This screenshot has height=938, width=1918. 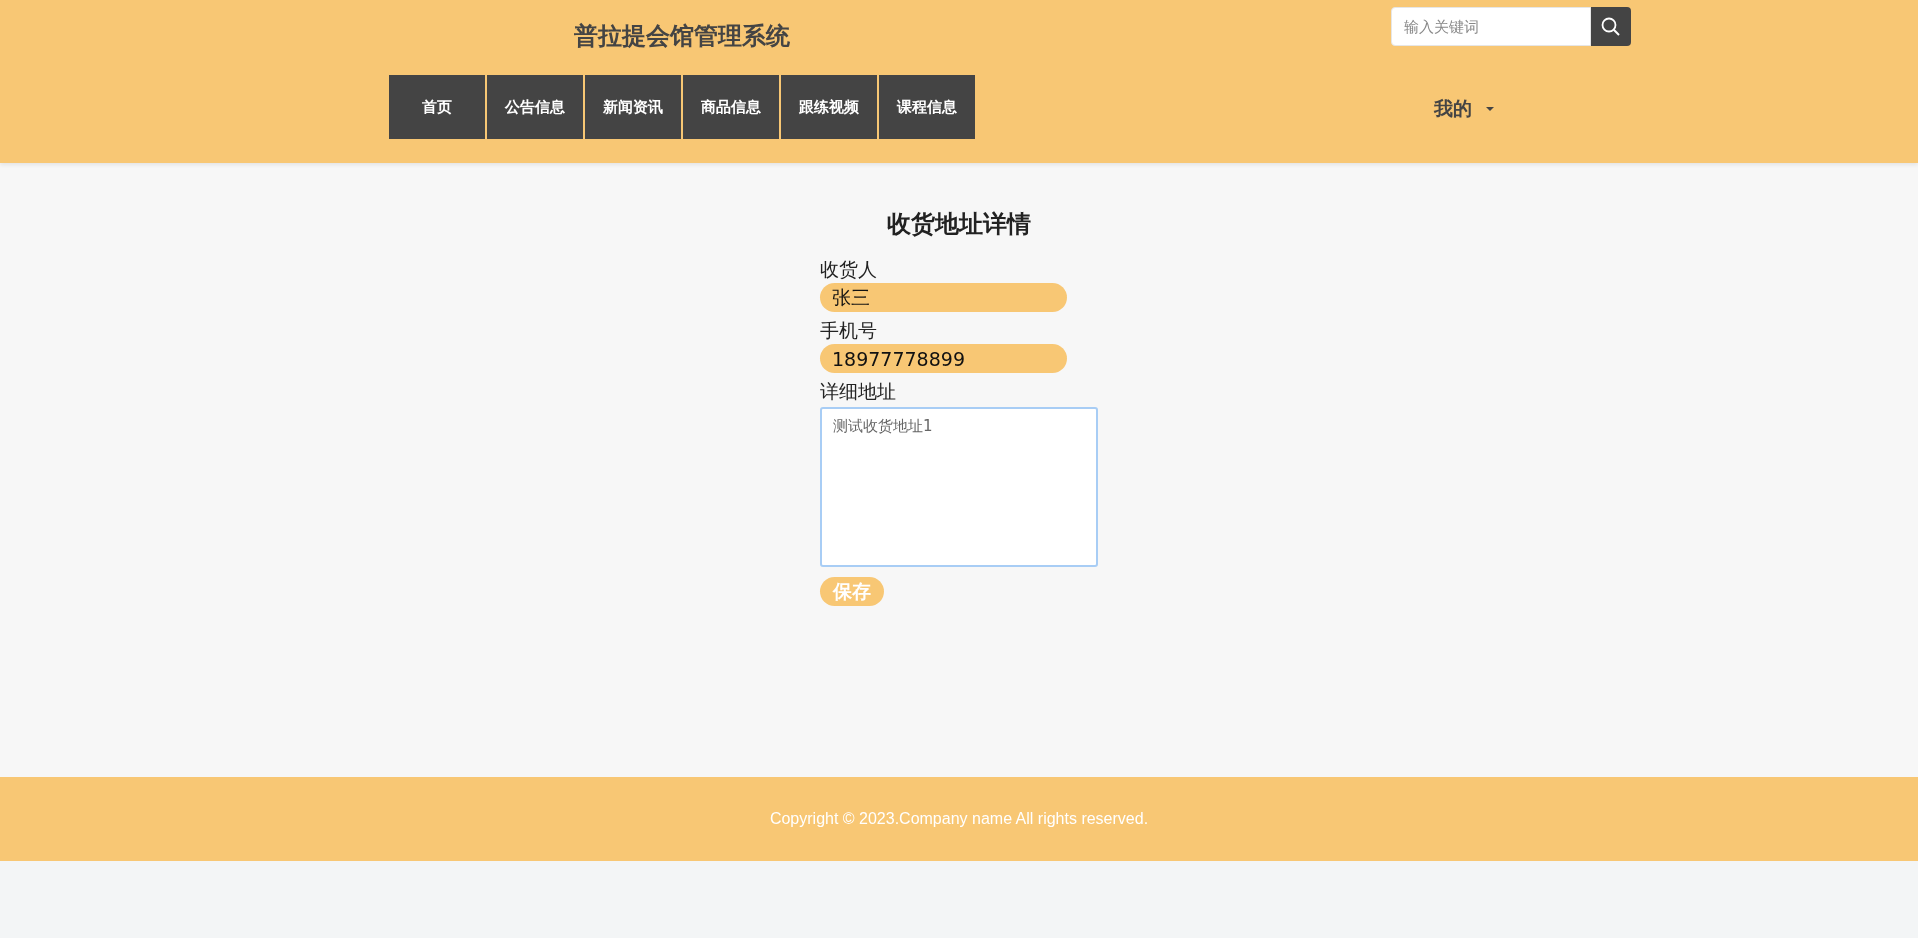 What do you see at coordinates (959, 224) in the screenshot?
I see `page-heading: 收货地址详情` at bounding box center [959, 224].